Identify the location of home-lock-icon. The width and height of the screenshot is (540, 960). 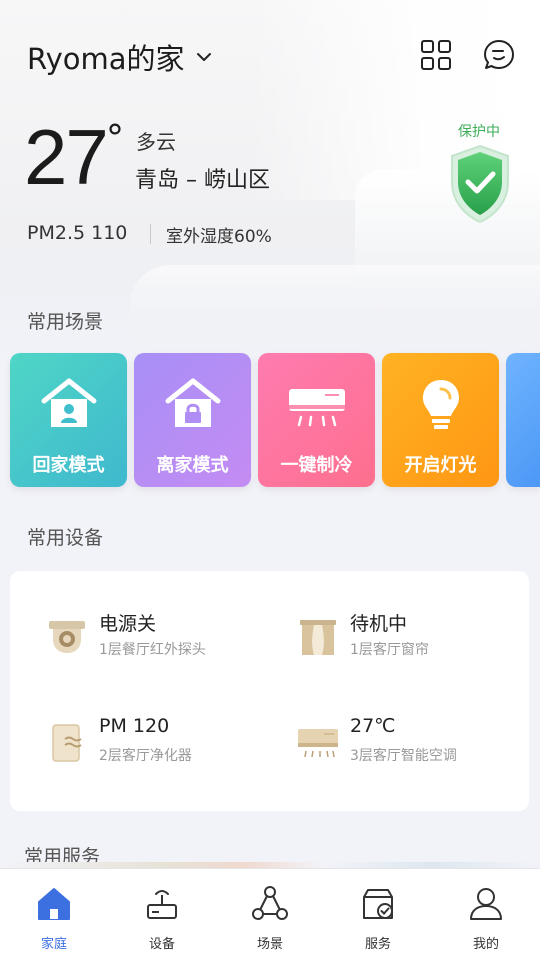
(192, 402).